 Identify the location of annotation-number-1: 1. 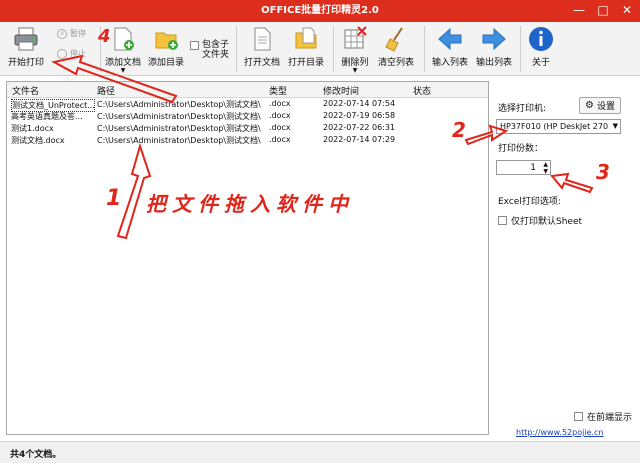
(114, 198).